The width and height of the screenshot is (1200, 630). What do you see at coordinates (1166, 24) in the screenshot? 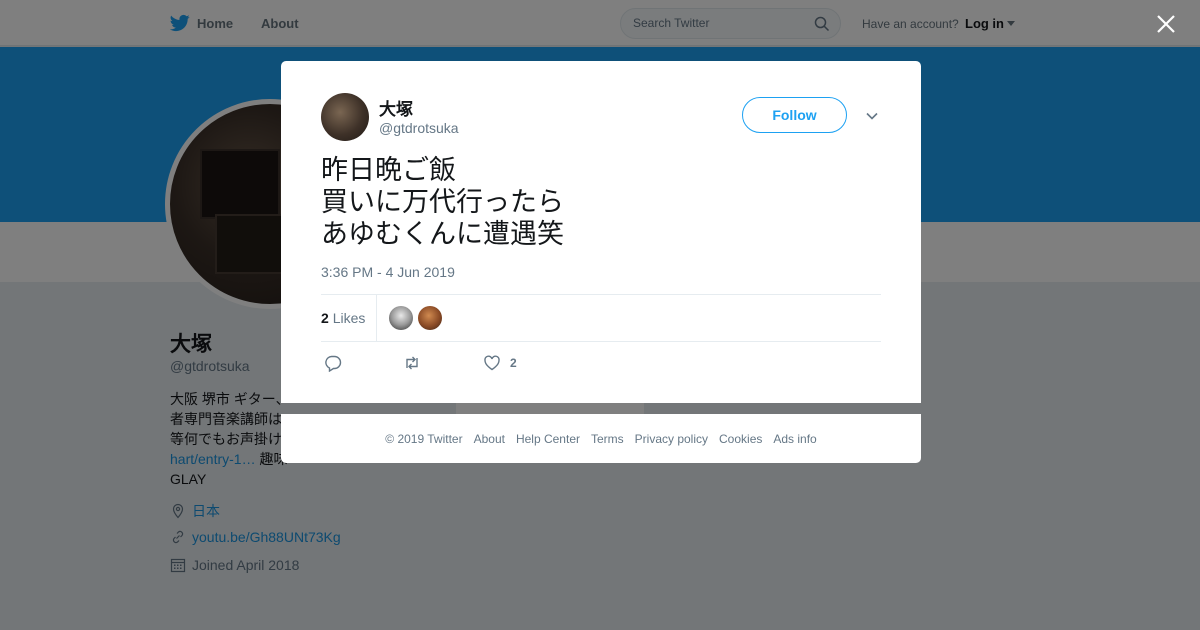
I see `close-icon` at bounding box center [1166, 24].